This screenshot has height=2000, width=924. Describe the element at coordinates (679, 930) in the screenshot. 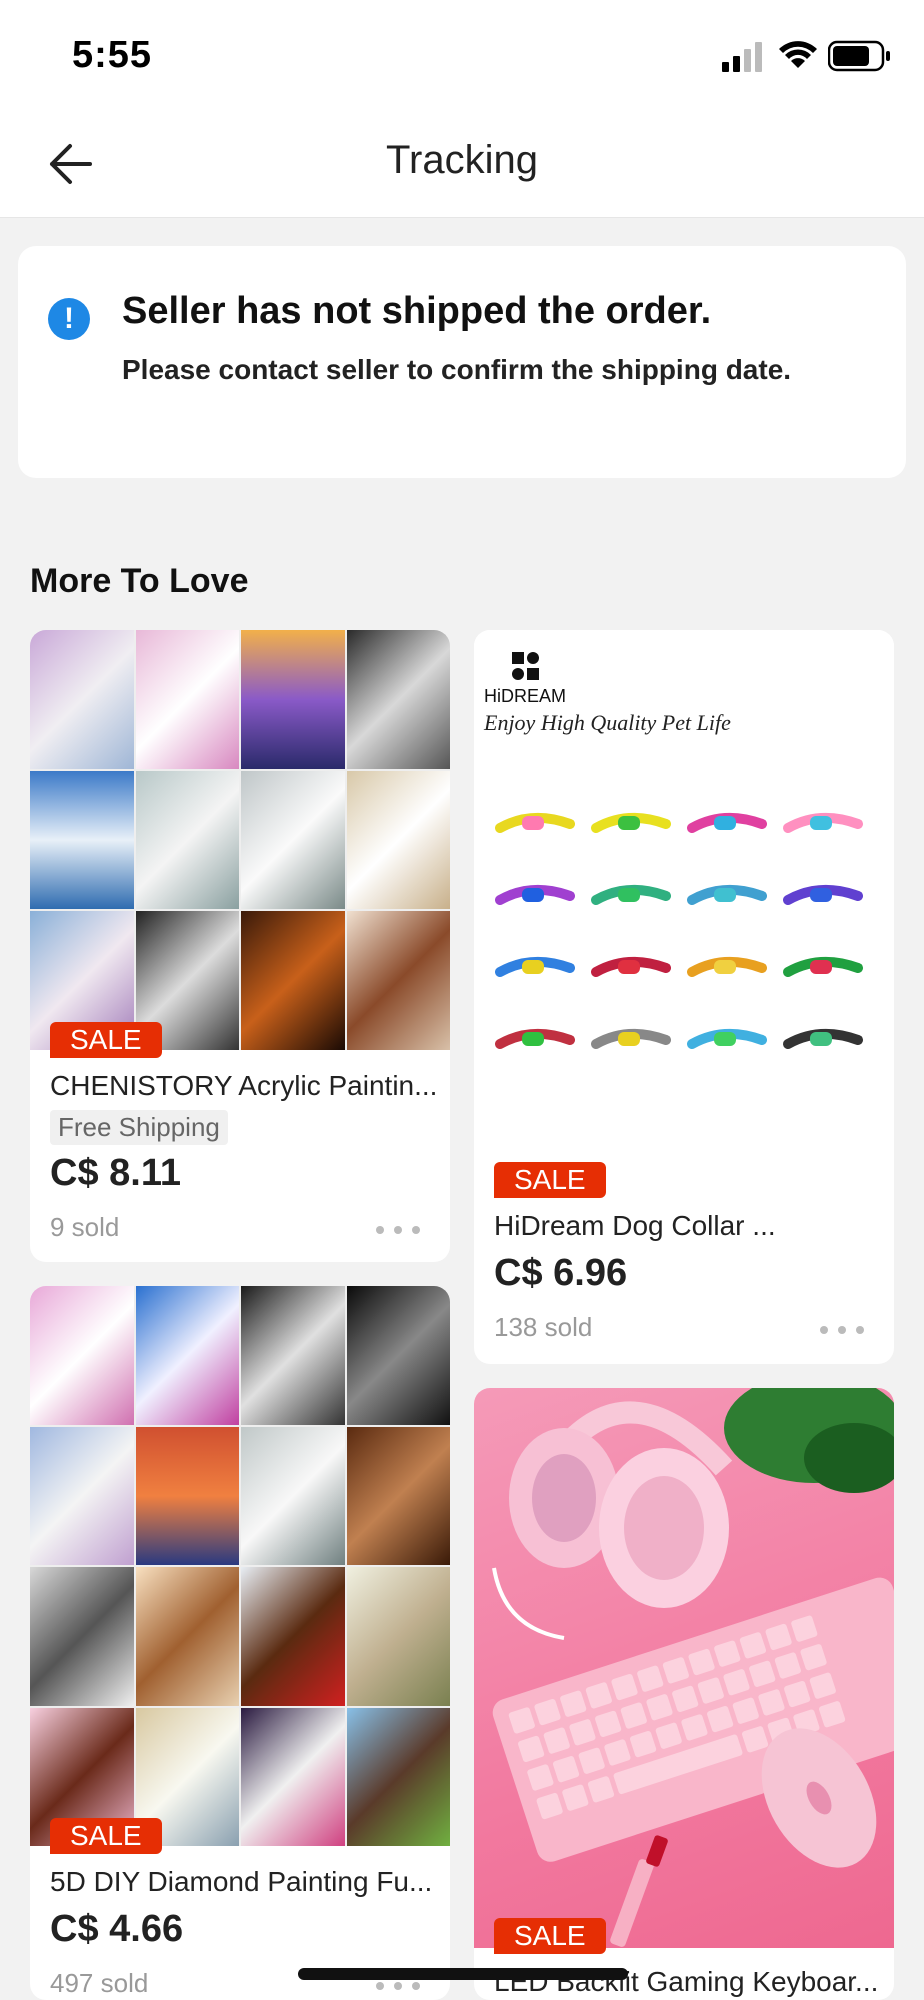

I see `dog-collars-image` at that location.